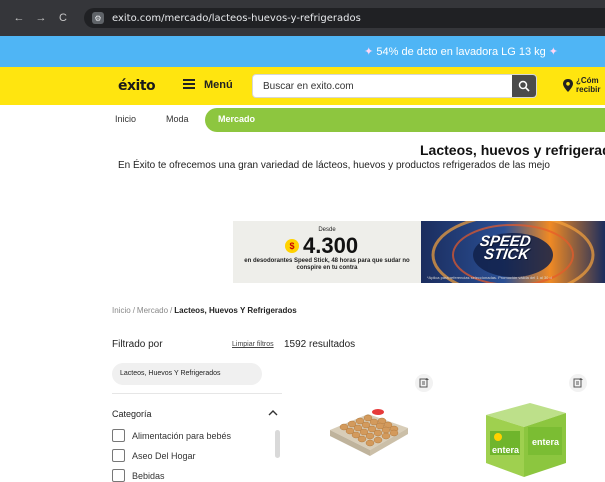 The height and width of the screenshot is (482, 605). I want to click on filter-option-label: Bebidas, so click(148, 475).